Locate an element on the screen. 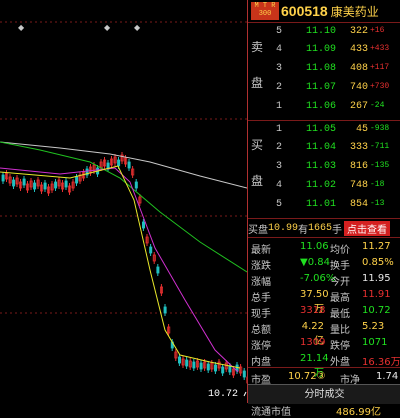 This screenshot has width=400, height=418. stock-header: M T R 300 600518 康美药业 is located at coordinates (324, 11).